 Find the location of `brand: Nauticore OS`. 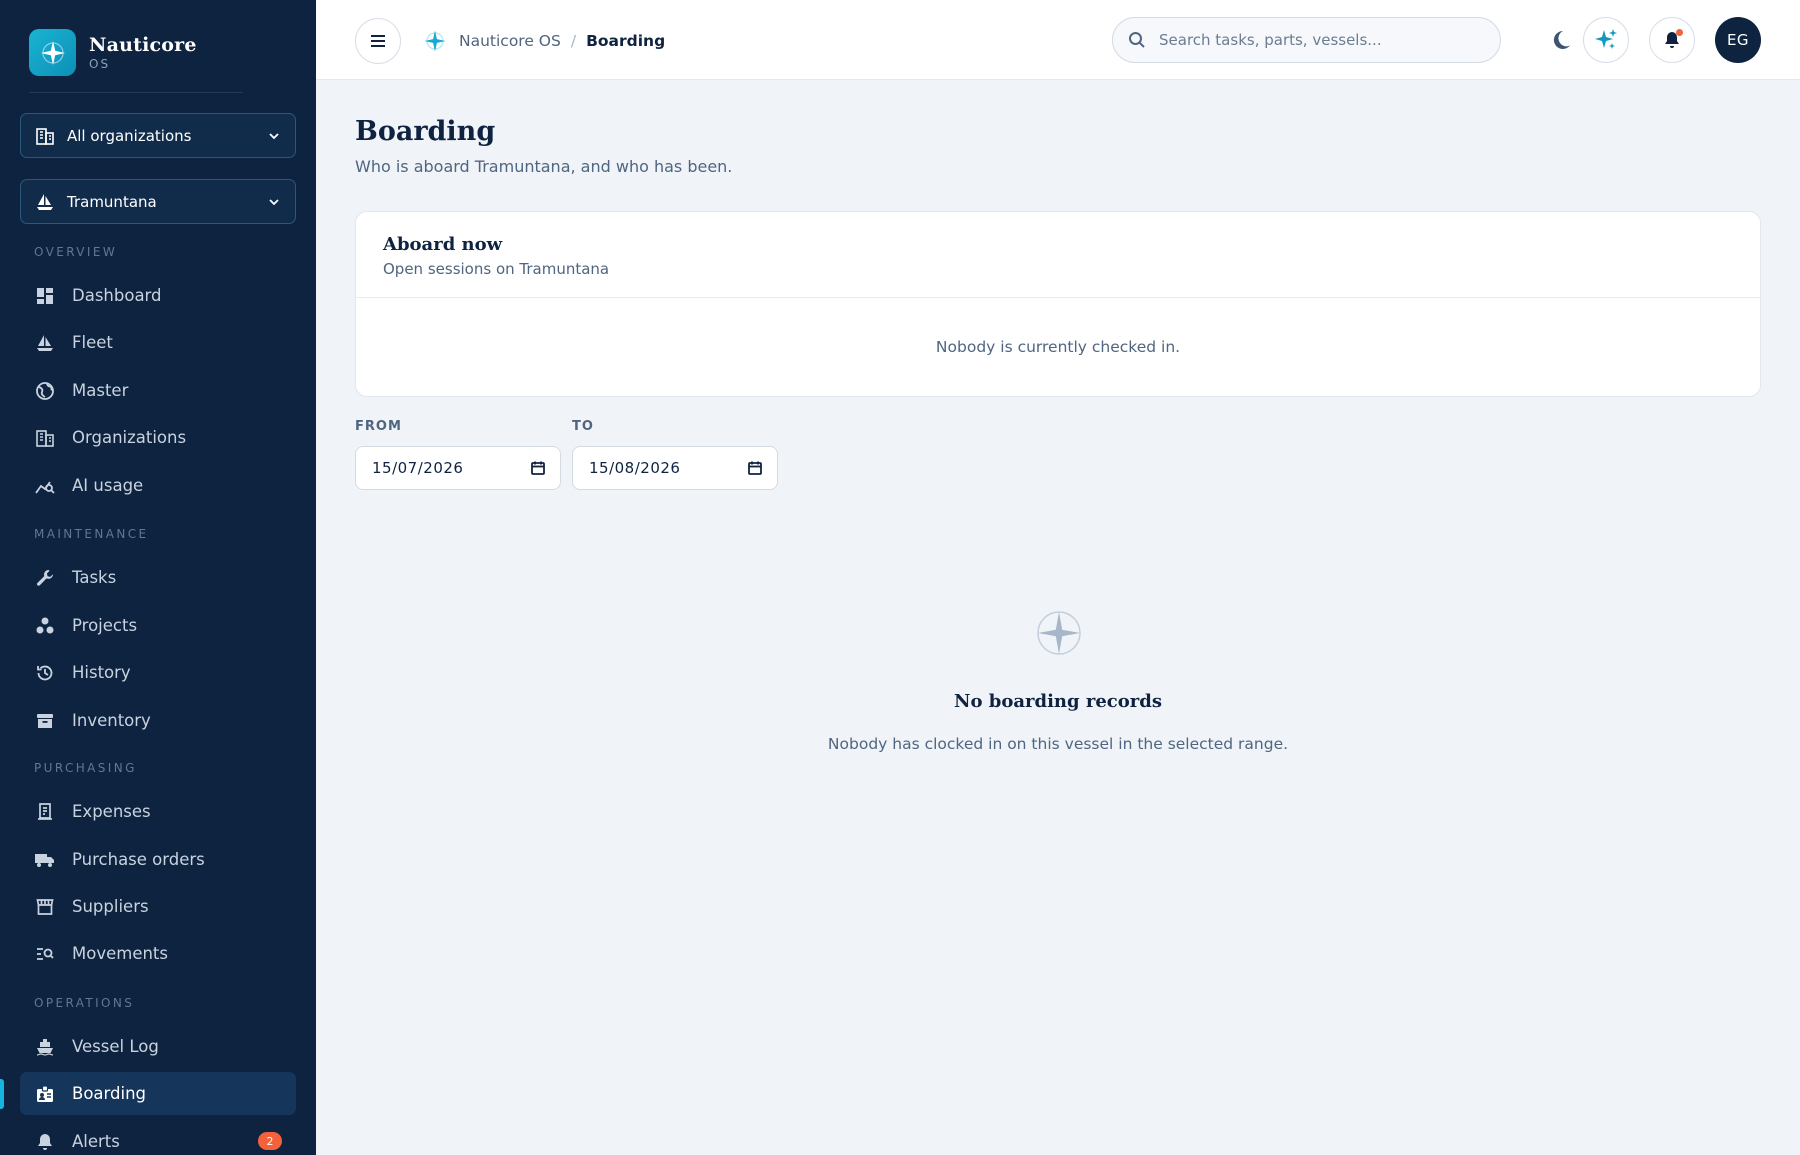

brand: Nauticore OS is located at coordinates (113, 52).